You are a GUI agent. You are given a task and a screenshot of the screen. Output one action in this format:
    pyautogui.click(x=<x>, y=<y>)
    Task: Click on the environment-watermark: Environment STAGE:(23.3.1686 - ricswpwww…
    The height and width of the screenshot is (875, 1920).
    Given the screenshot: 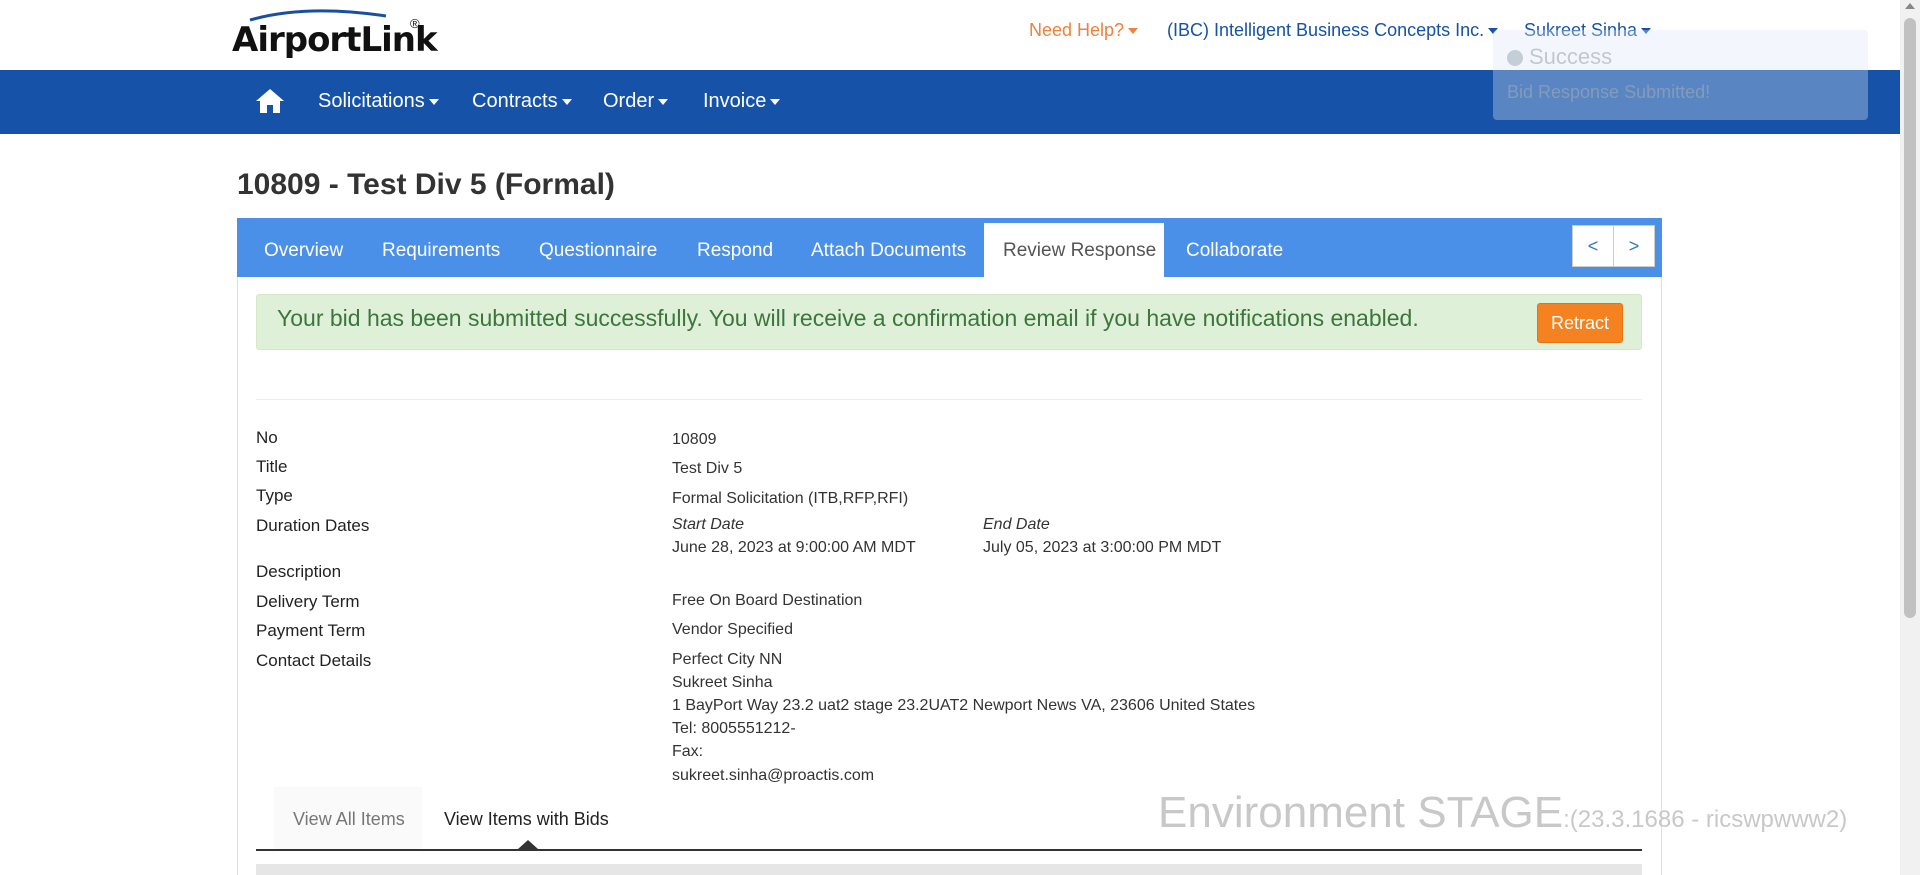 What is the action you would take?
    pyautogui.click(x=1502, y=813)
    